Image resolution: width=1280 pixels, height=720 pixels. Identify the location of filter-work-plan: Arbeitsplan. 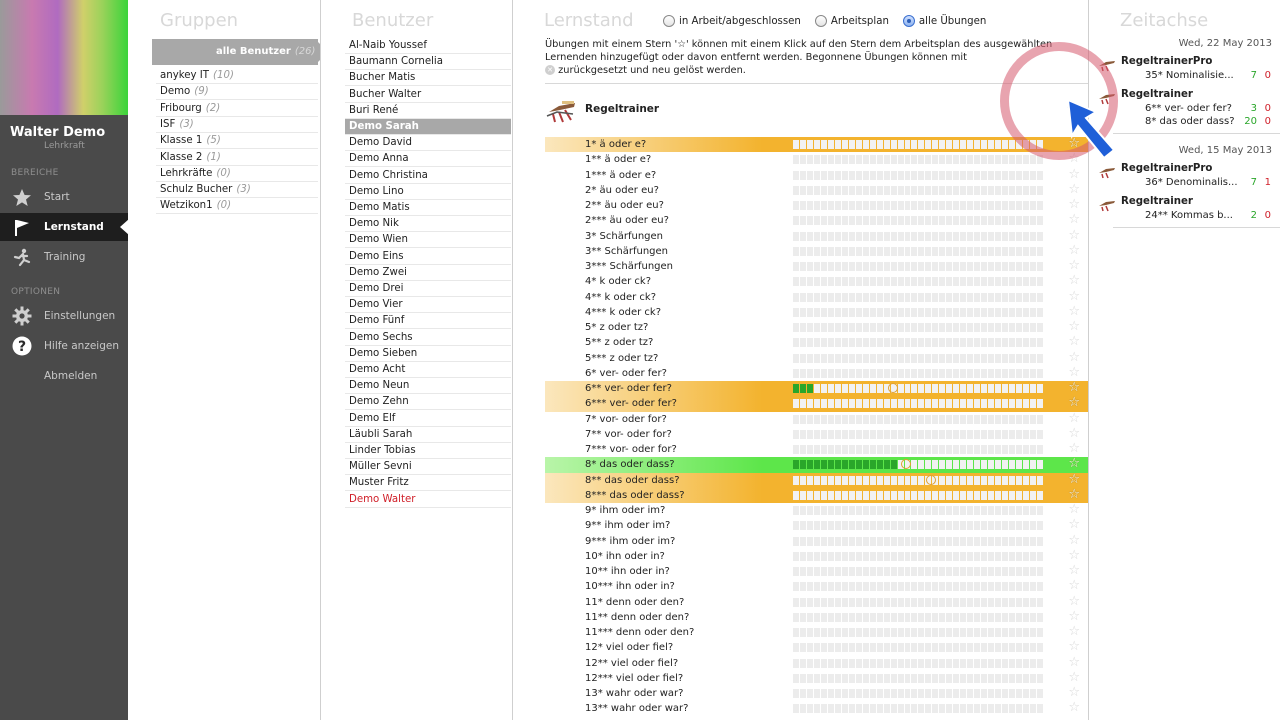
(851, 21).